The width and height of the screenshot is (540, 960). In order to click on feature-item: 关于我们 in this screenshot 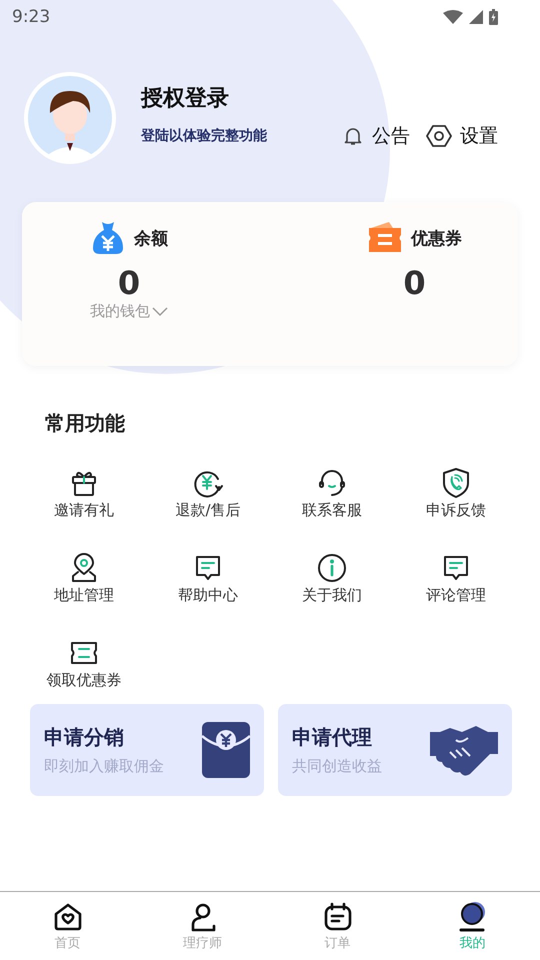, I will do `click(332, 578)`.